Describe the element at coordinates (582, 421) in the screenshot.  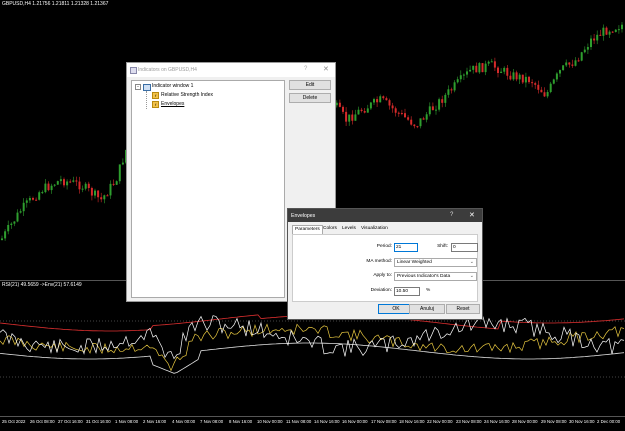
I see `time-axis-label: 30 Nov 16:00` at that location.